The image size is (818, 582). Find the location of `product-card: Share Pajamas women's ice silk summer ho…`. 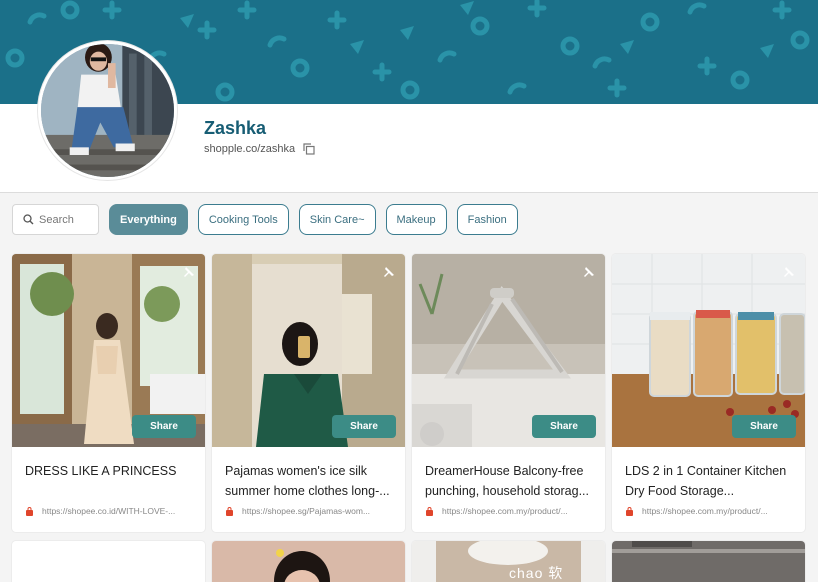

product-card: Share Pajamas women's ice silk summer ho… is located at coordinates (308, 393).